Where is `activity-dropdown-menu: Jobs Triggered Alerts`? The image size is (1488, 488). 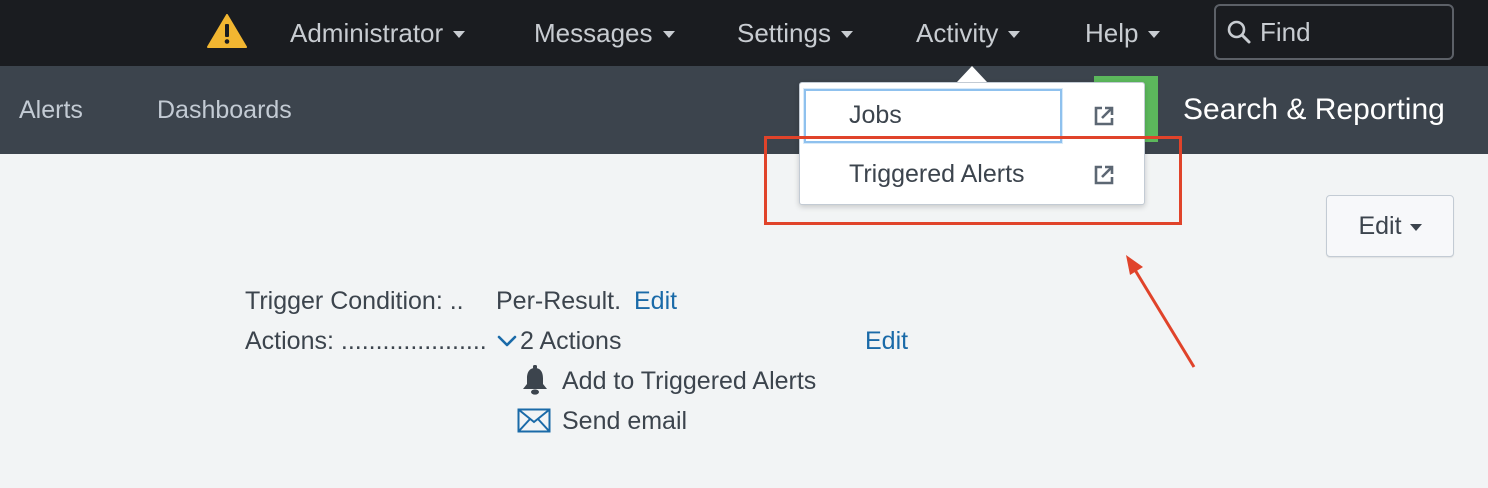 activity-dropdown-menu: Jobs Triggered Alerts is located at coordinates (972, 143).